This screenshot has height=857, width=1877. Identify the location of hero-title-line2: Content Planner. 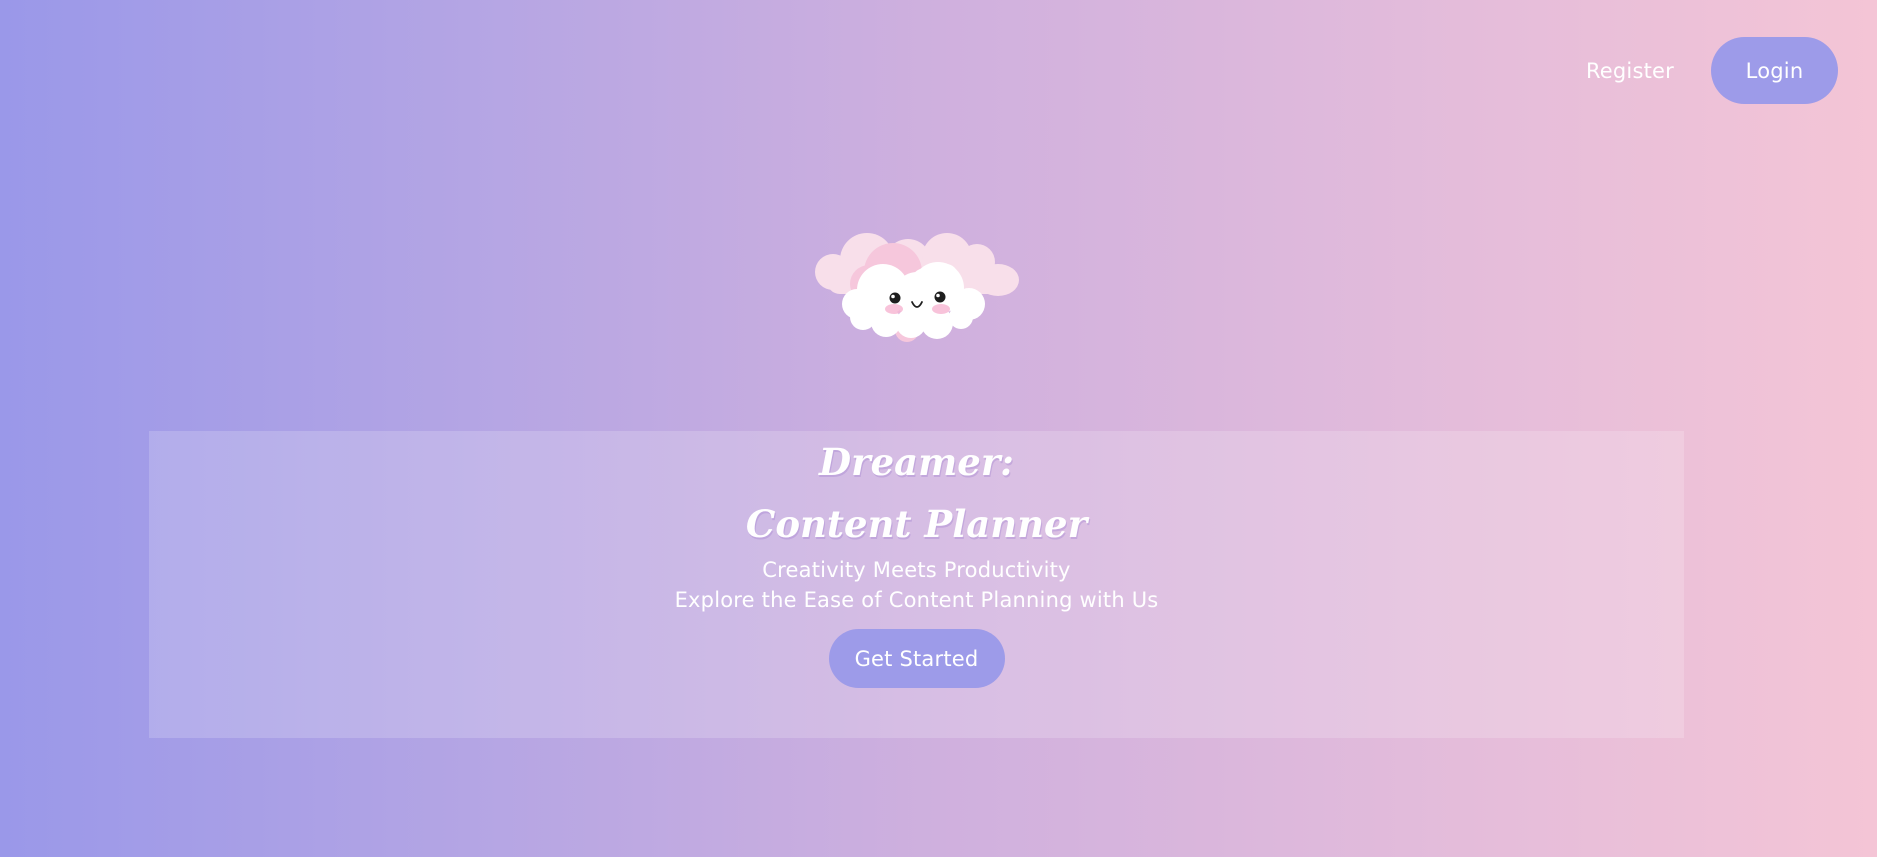
(916, 524).